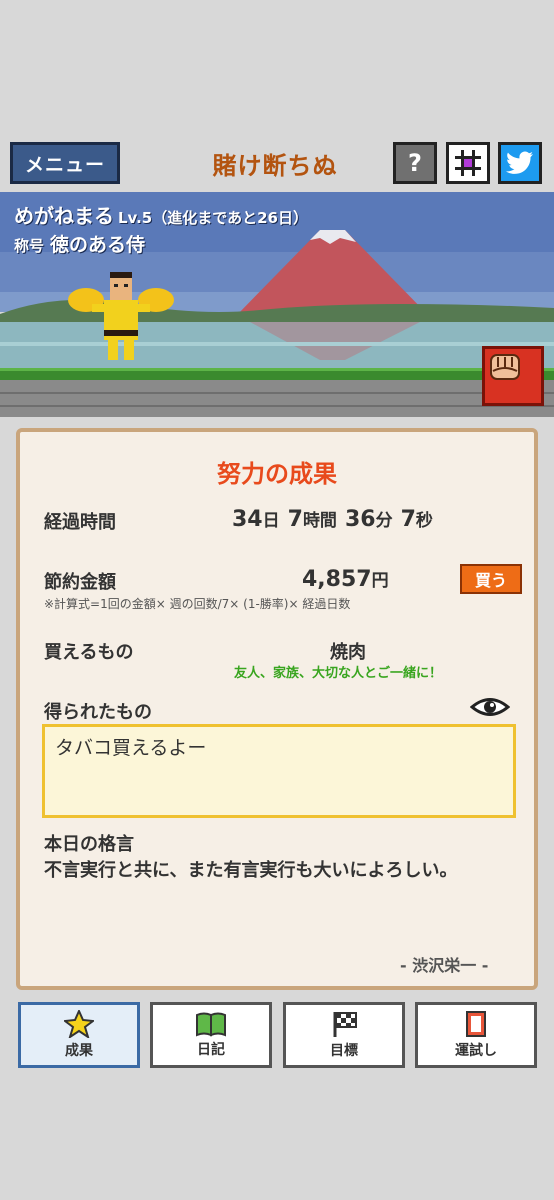 This screenshot has height=1200, width=554. Describe the element at coordinates (89, 844) in the screenshot. I see `quote-label: 本日の格言` at that location.